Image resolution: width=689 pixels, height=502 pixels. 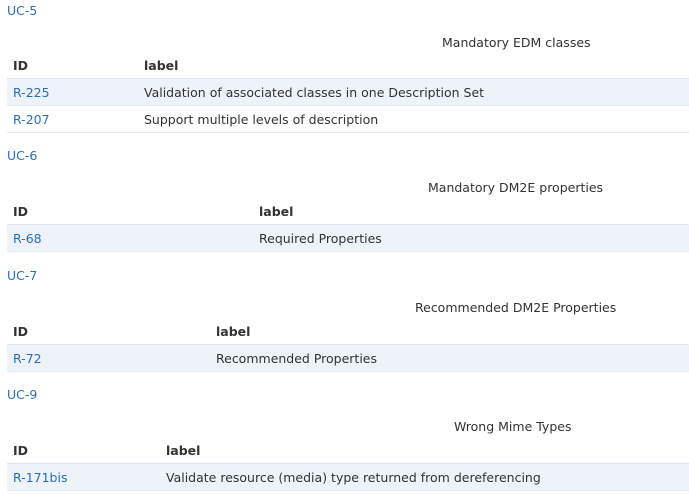 I want to click on requirements-table: ID label R-72 Recommended Properties, so click(x=348, y=345).